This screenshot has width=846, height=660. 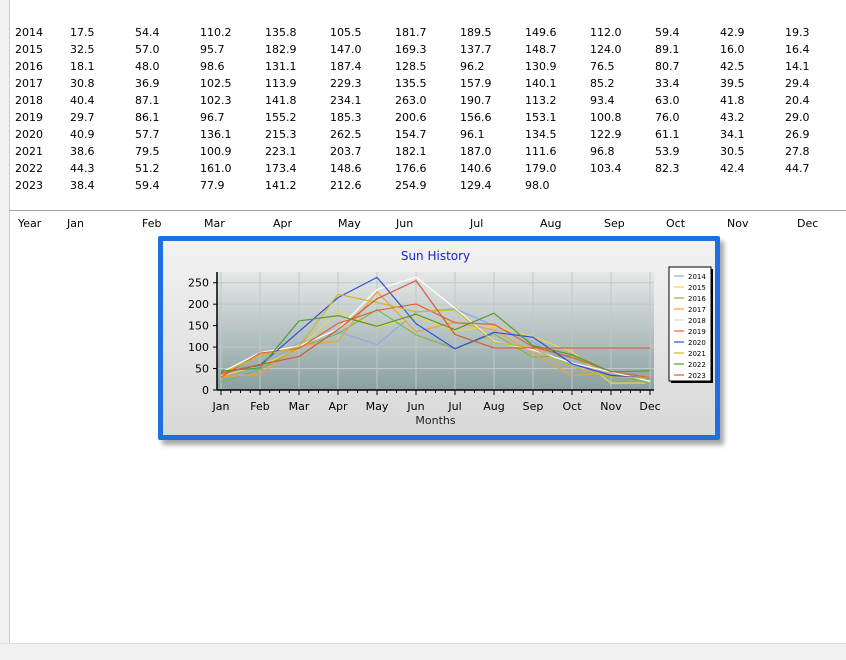 What do you see at coordinates (281, 32) in the screenshot?
I see `value-cell: 135.8` at bounding box center [281, 32].